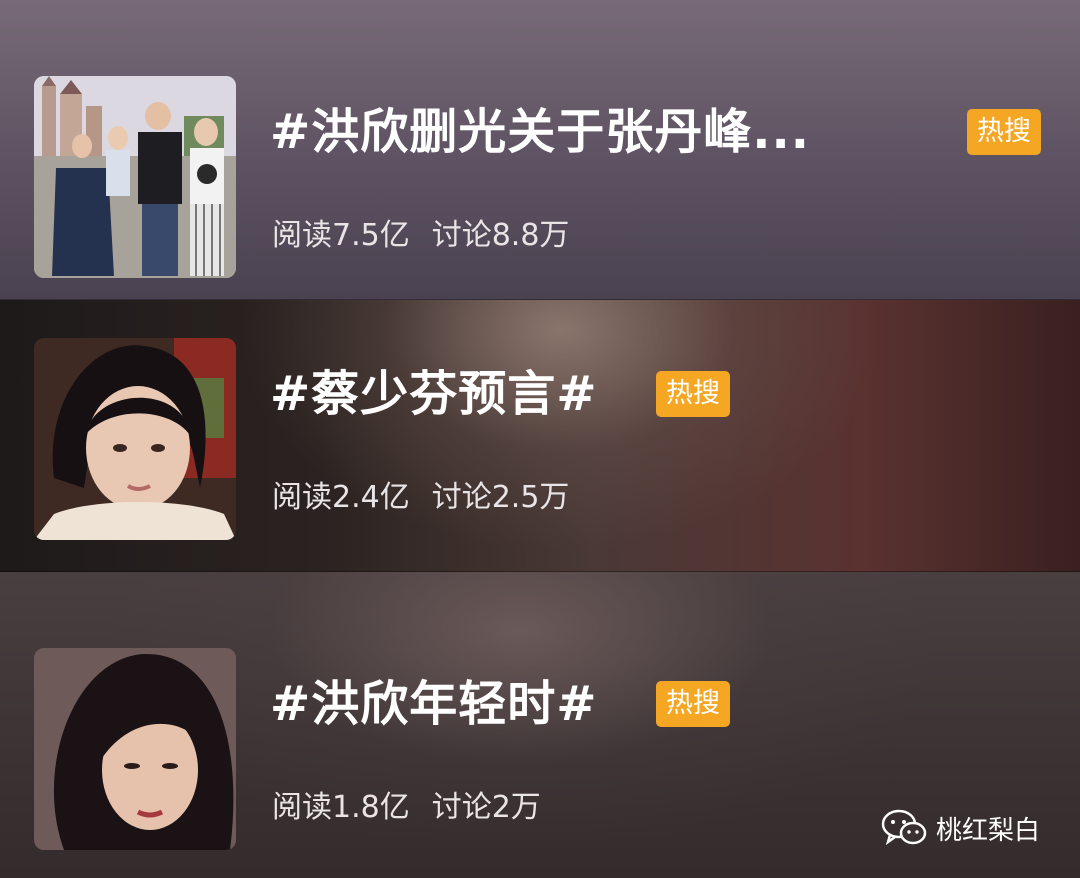 The image size is (1080, 878). I want to click on watermark-text: 桃红梨白, so click(988, 830).